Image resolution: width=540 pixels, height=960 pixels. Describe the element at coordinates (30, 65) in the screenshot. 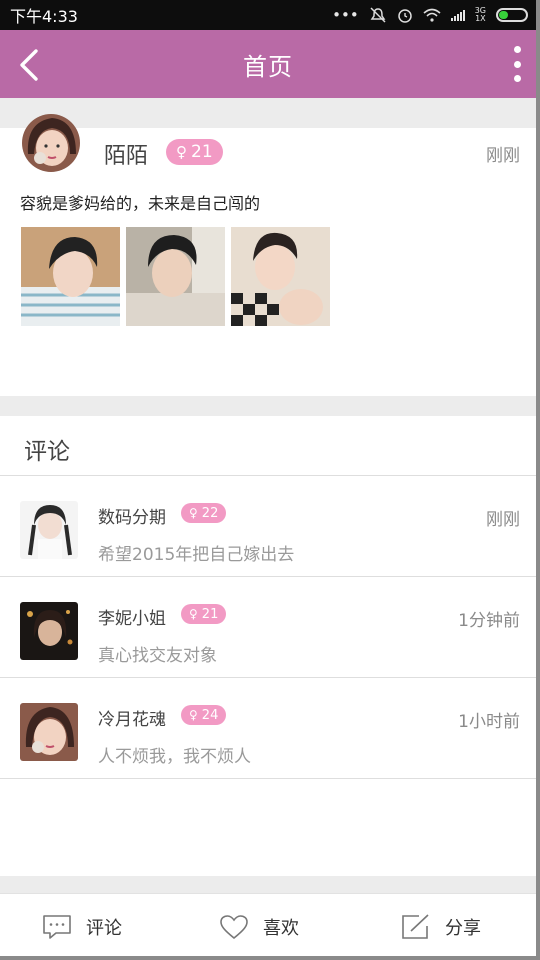

I see `back-arrow-icon` at that location.